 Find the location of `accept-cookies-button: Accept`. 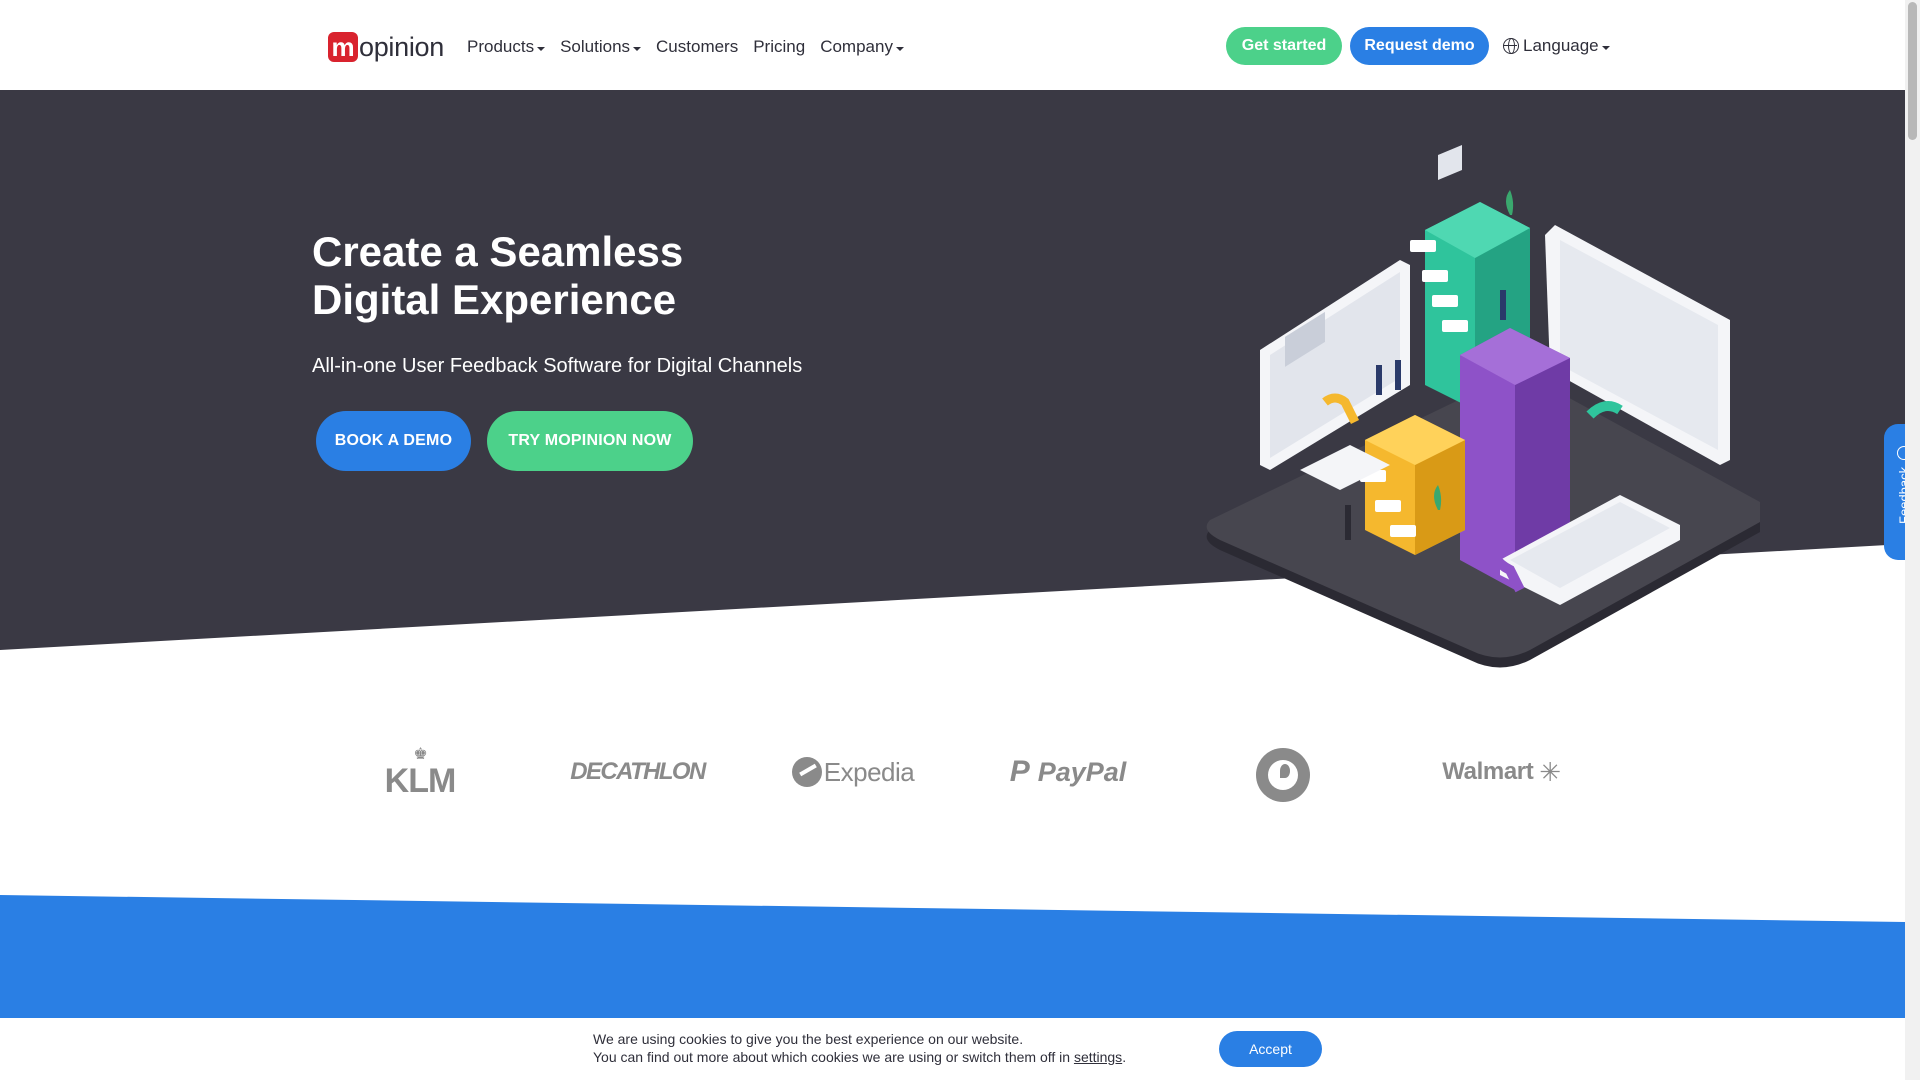

accept-cookies-button: Accept is located at coordinates (1270, 1049).